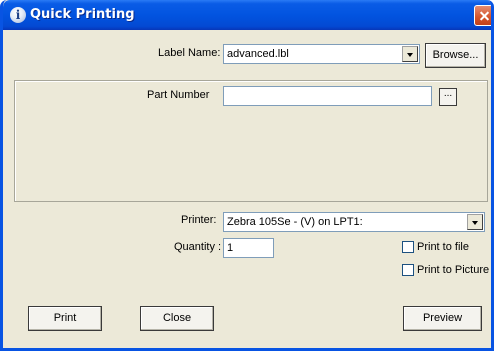  Describe the element at coordinates (82, 14) in the screenshot. I see `window-title: Quick Printing` at that location.